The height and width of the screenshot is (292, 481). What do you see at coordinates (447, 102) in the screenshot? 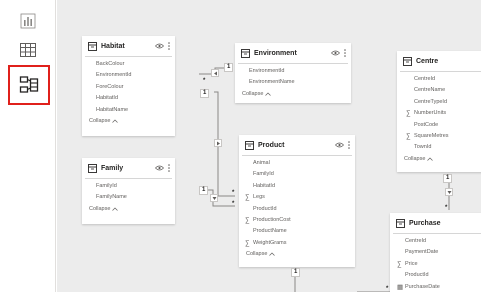
I see `field-item: CentreTypeId` at bounding box center [447, 102].